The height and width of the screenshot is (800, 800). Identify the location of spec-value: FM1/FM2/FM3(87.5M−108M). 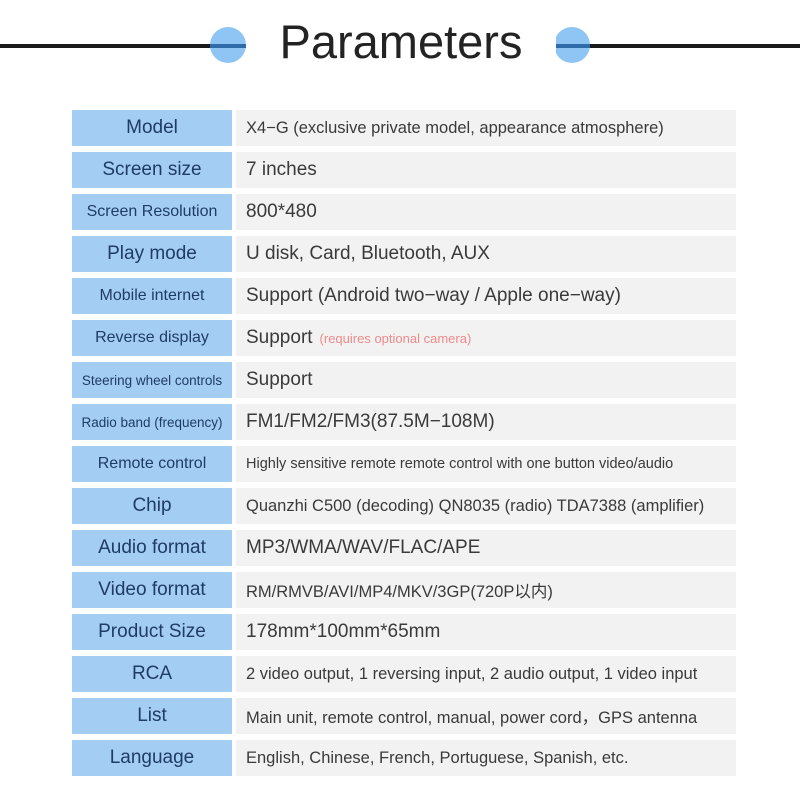
(486, 422).